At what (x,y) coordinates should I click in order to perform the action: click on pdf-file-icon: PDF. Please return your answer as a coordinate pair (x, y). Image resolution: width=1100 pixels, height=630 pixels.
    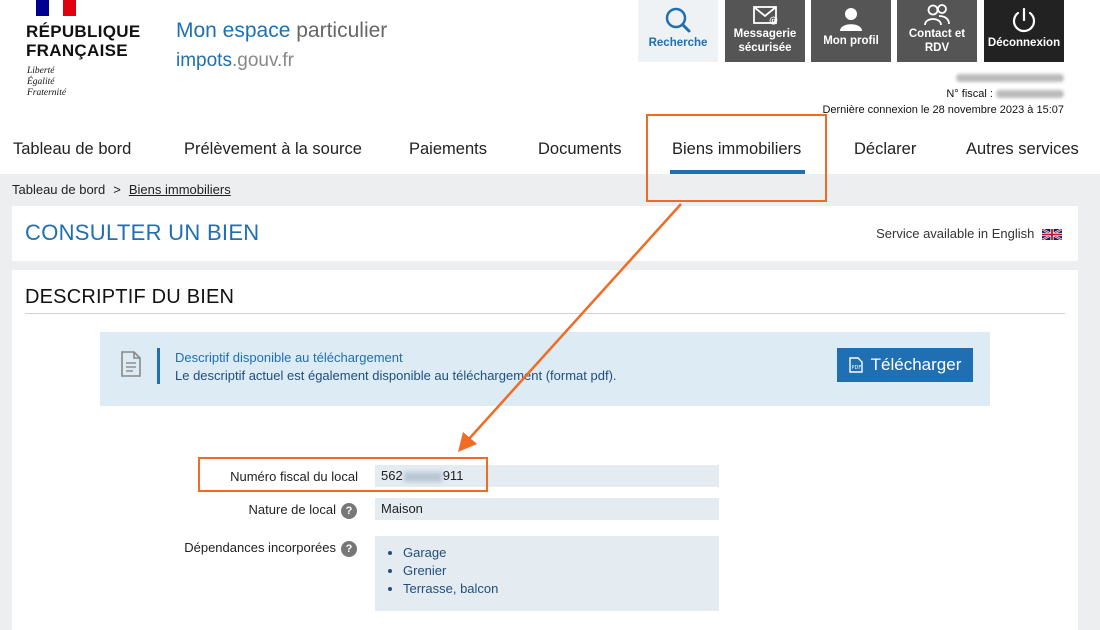
    Looking at the image, I should click on (855, 365).